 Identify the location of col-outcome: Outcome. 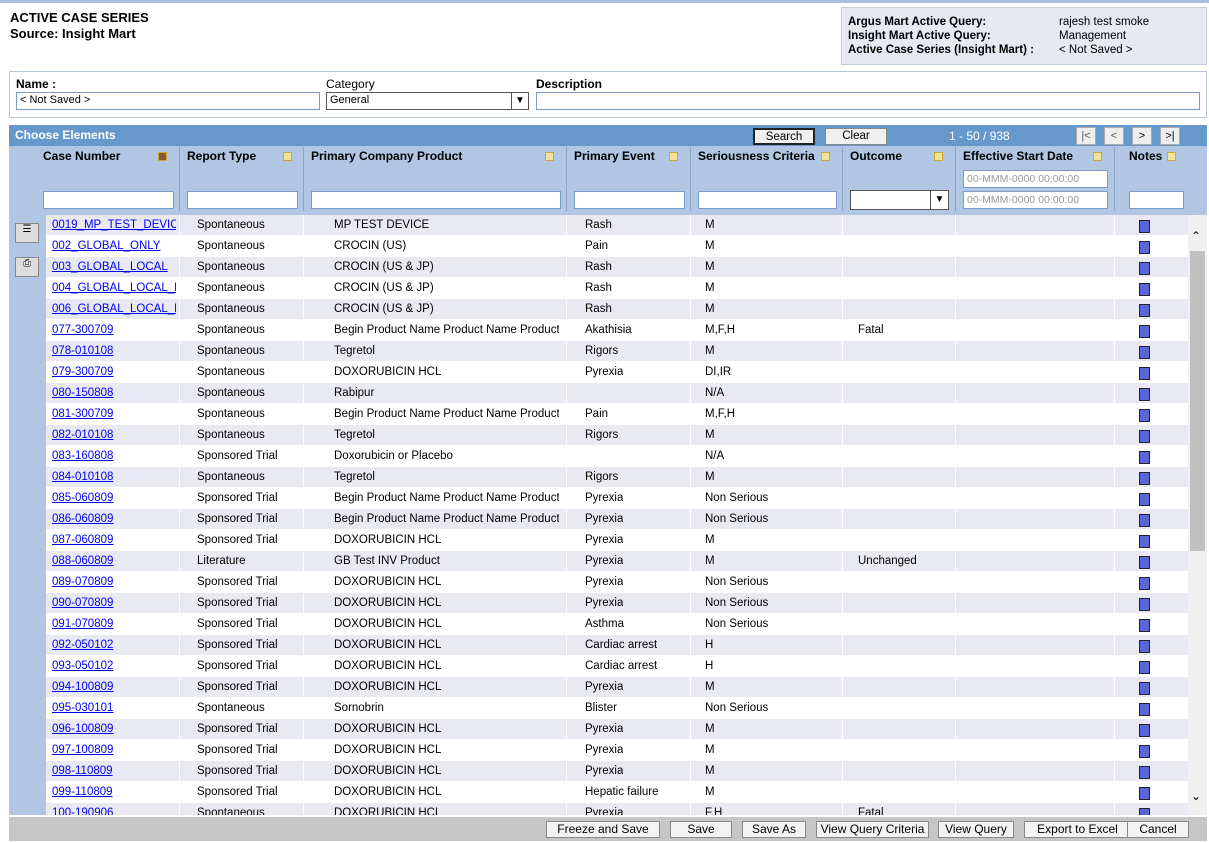
(876, 156).